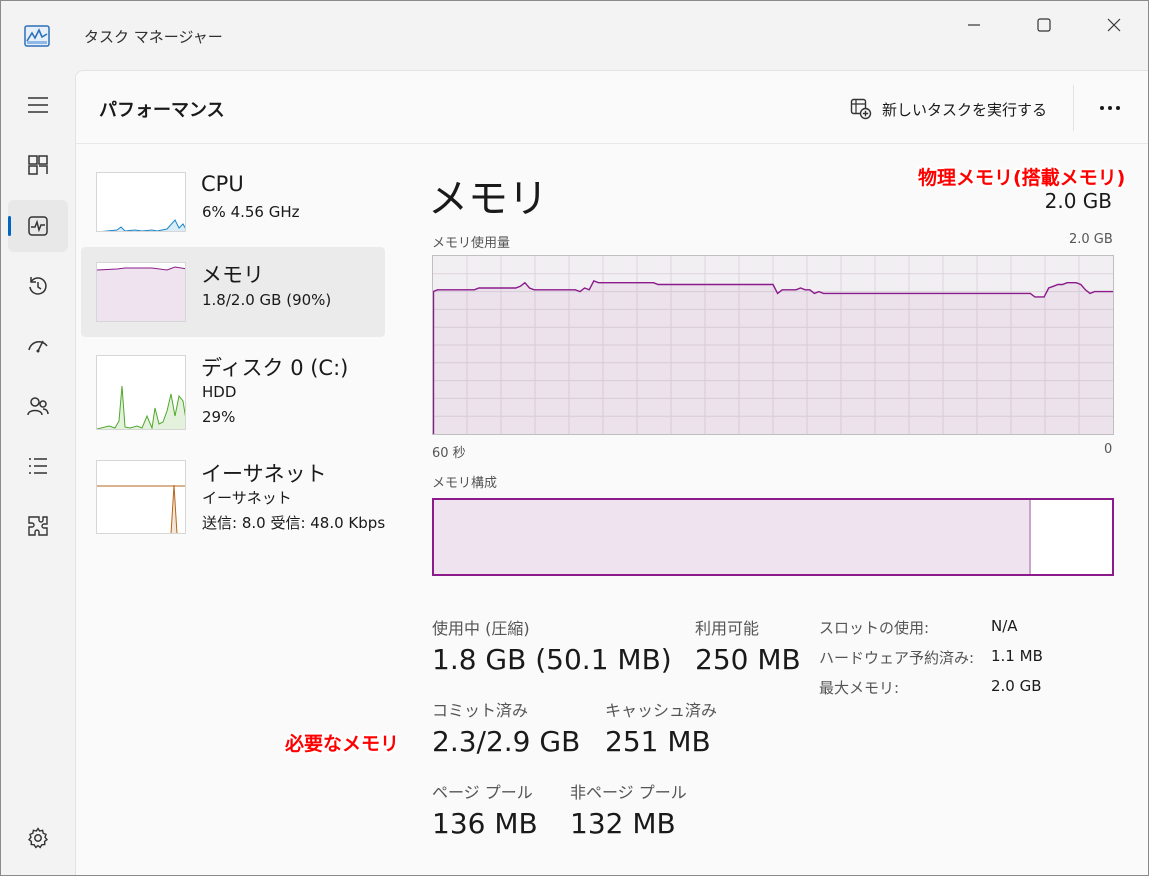  What do you see at coordinates (658, 741) in the screenshot?
I see `stat-cached-value: 251 MB` at bounding box center [658, 741].